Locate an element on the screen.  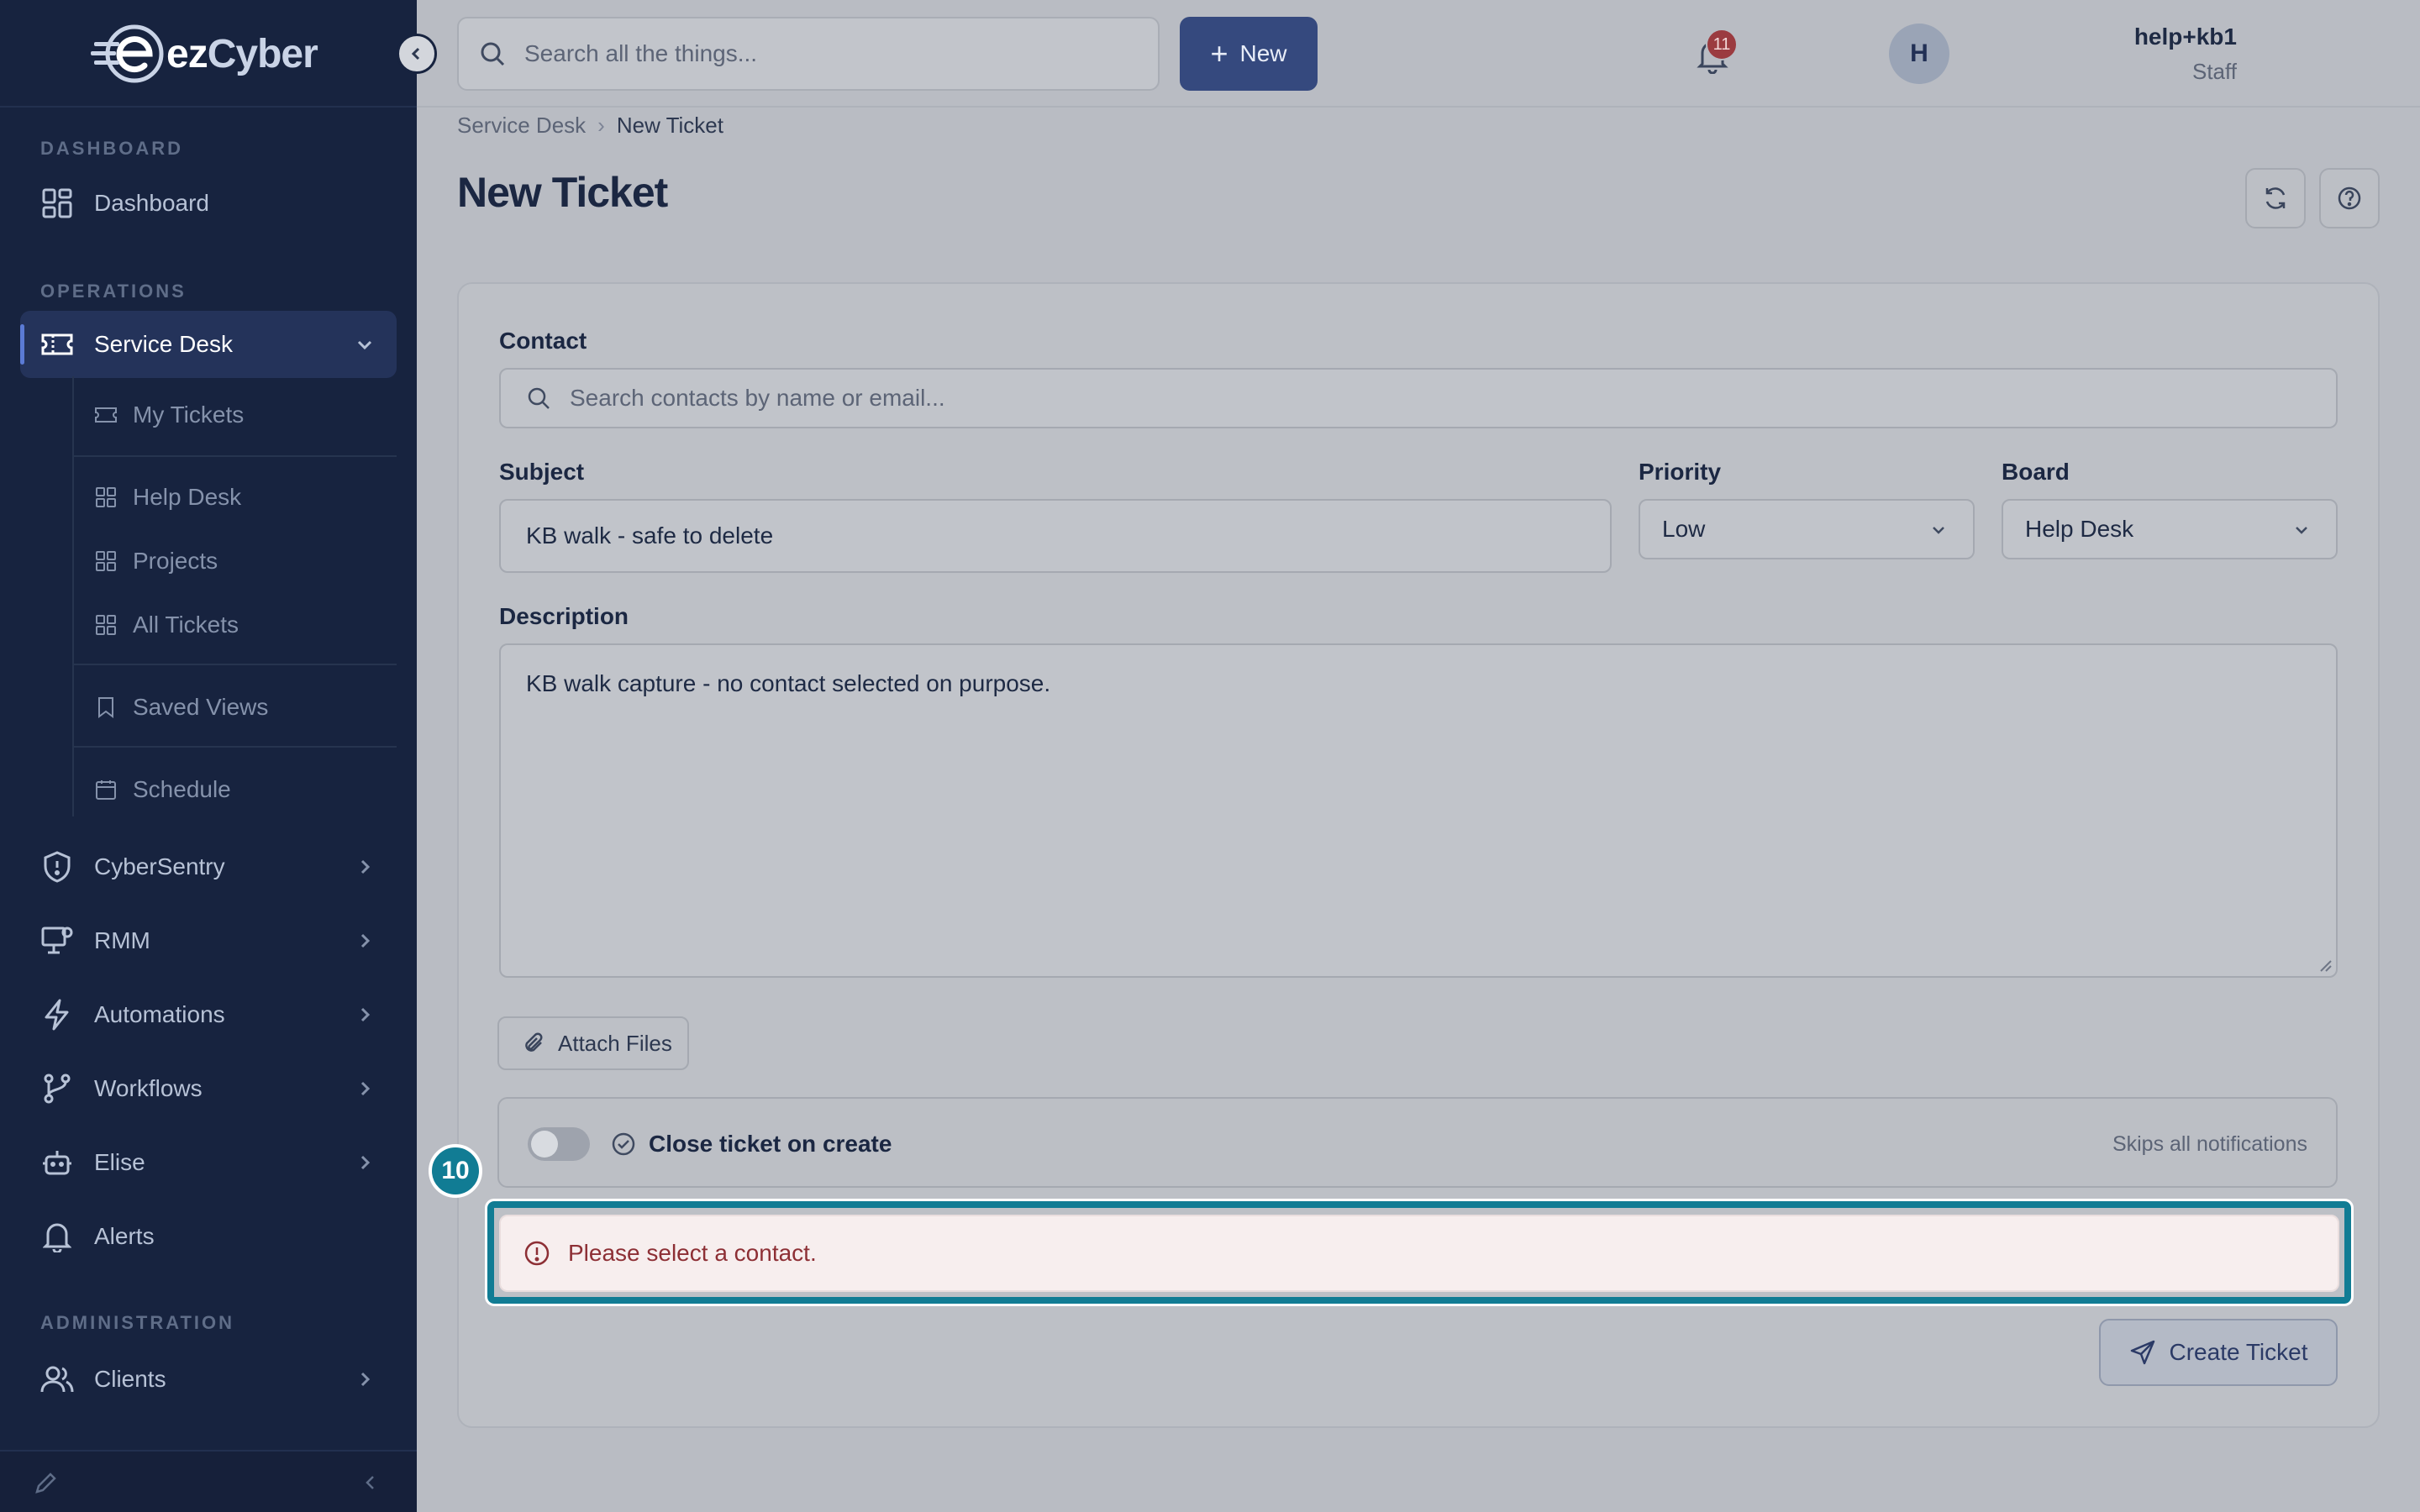
brand-logo: ezCyber is located at coordinates (204, 54).